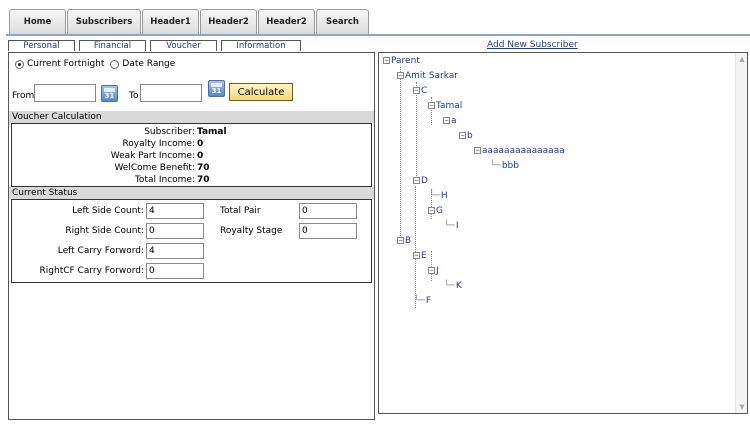 This screenshot has width=750, height=425. Describe the element at coordinates (454, 121) in the screenshot. I see `tree-node-label: a` at that location.